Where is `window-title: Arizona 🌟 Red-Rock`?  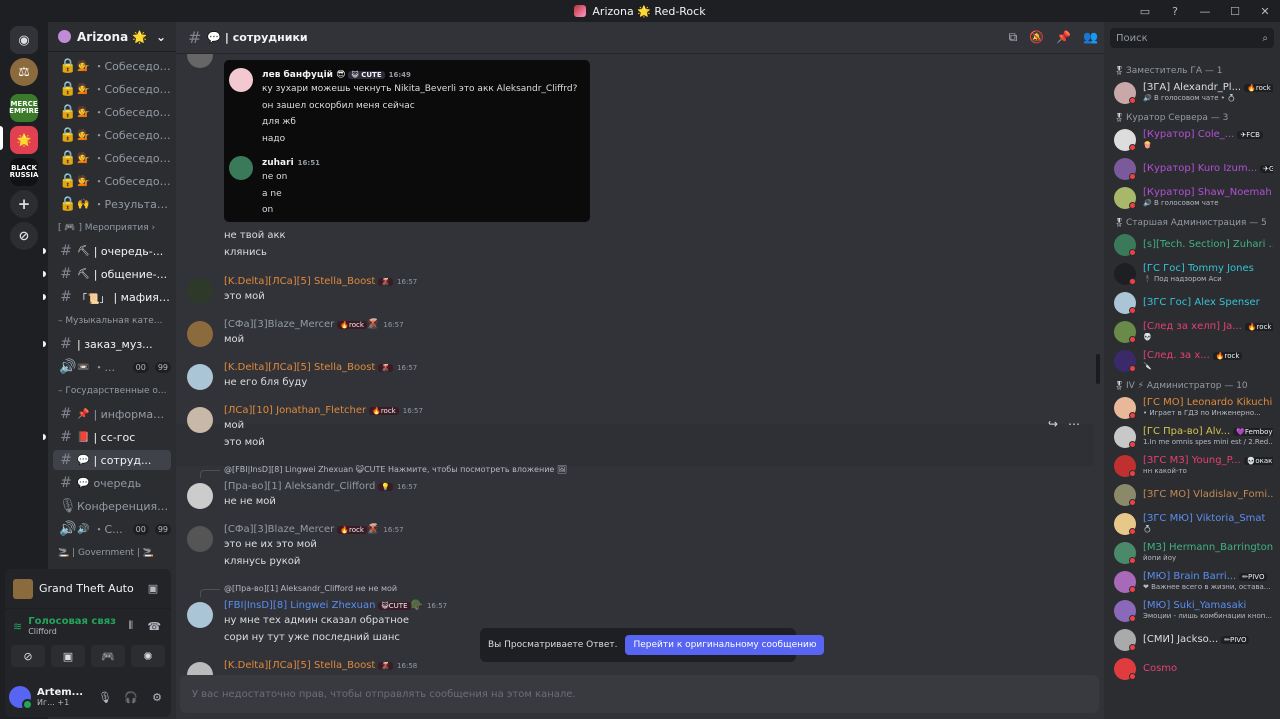
window-title: Arizona 🌟 Red-Rock is located at coordinates (640, 11).